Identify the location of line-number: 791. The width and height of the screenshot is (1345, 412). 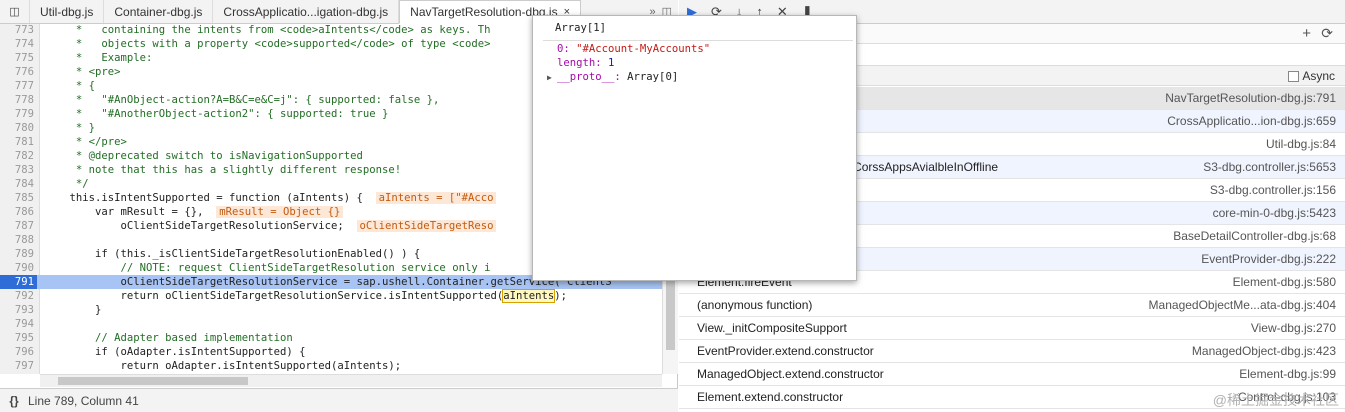
(18, 282).